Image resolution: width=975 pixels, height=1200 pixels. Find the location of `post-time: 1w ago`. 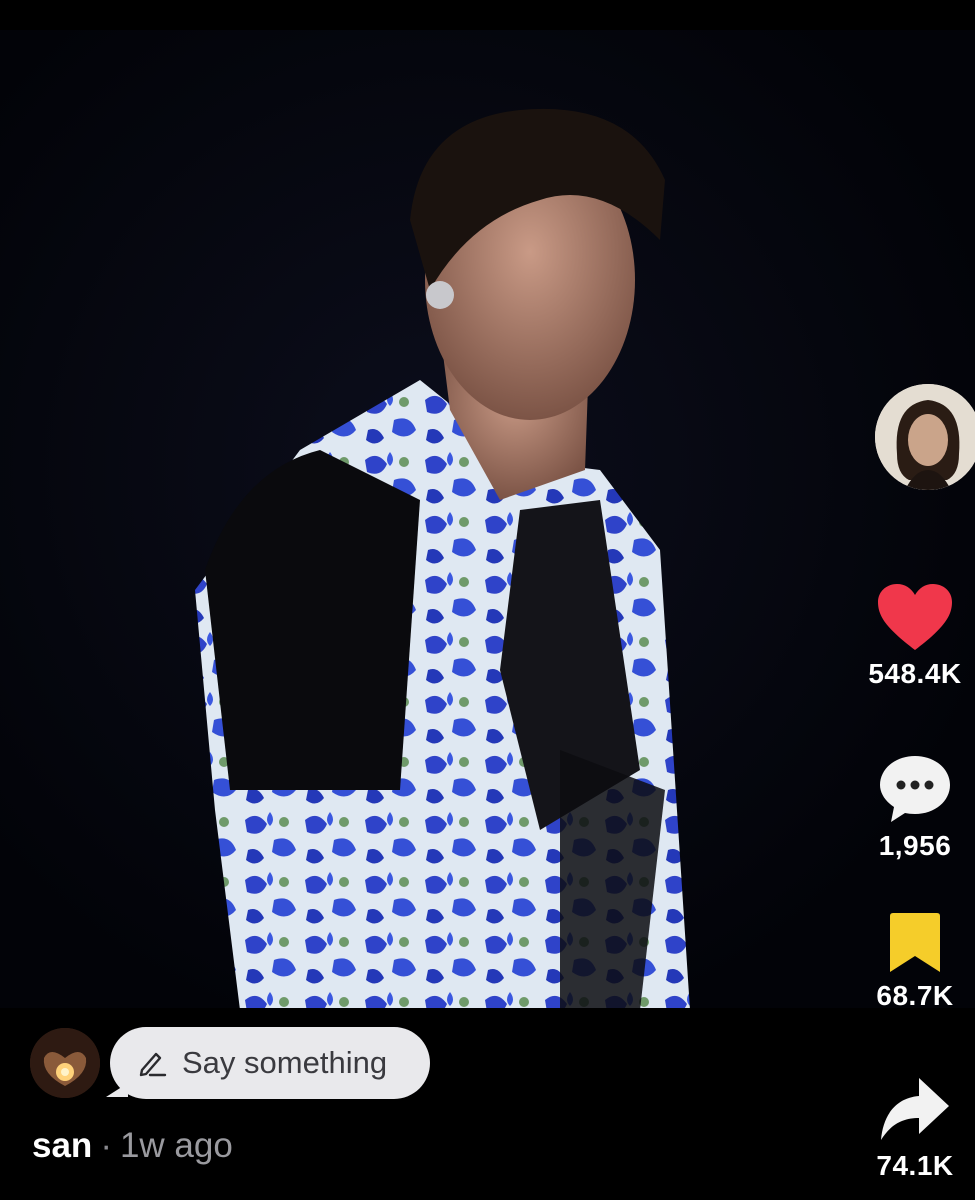

post-time: 1w ago is located at coordinates (176, 1145).